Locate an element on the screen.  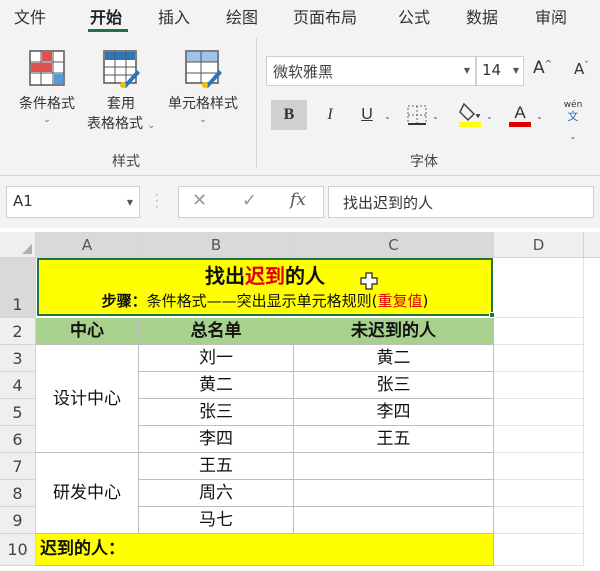
sheet-subtitle: 步骤：条件格式——突出显示单元格规则(重复值) is located at coordinates (265, 301).